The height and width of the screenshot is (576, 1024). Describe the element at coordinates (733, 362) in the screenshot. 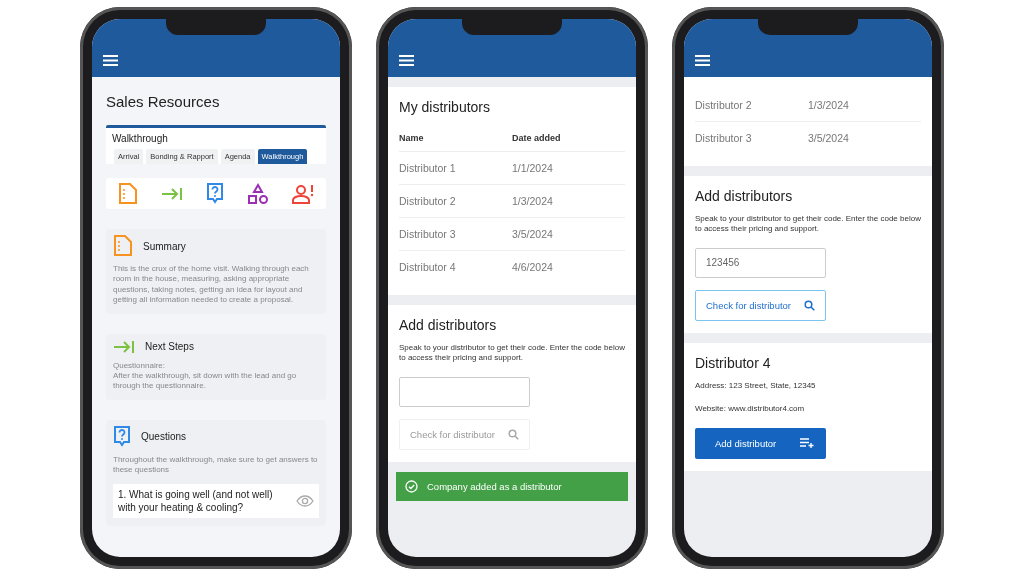

I see `card-title: Distributor 4` at that location.